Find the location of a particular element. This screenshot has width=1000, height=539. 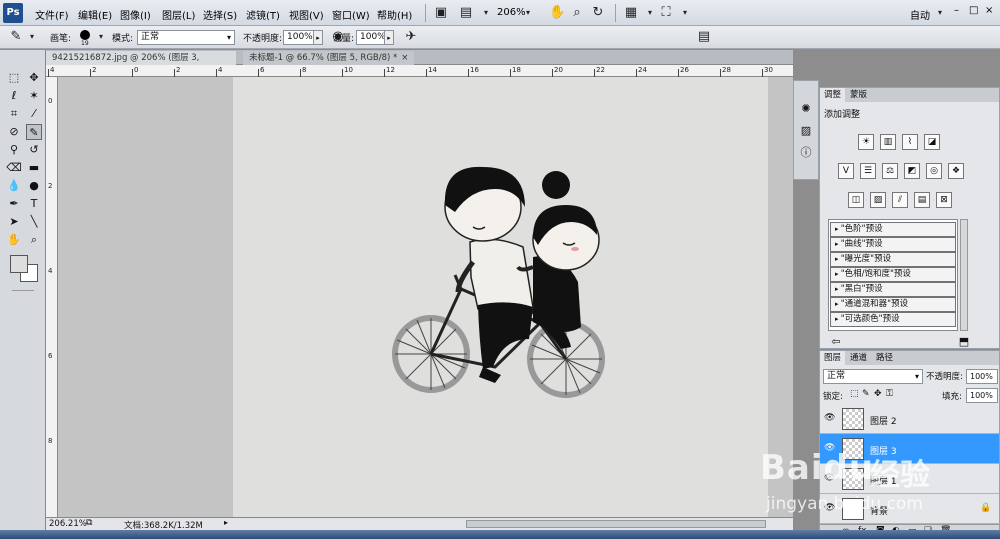

clip-to-layer-icon: ⬒ is located at coordinates (964, 342).